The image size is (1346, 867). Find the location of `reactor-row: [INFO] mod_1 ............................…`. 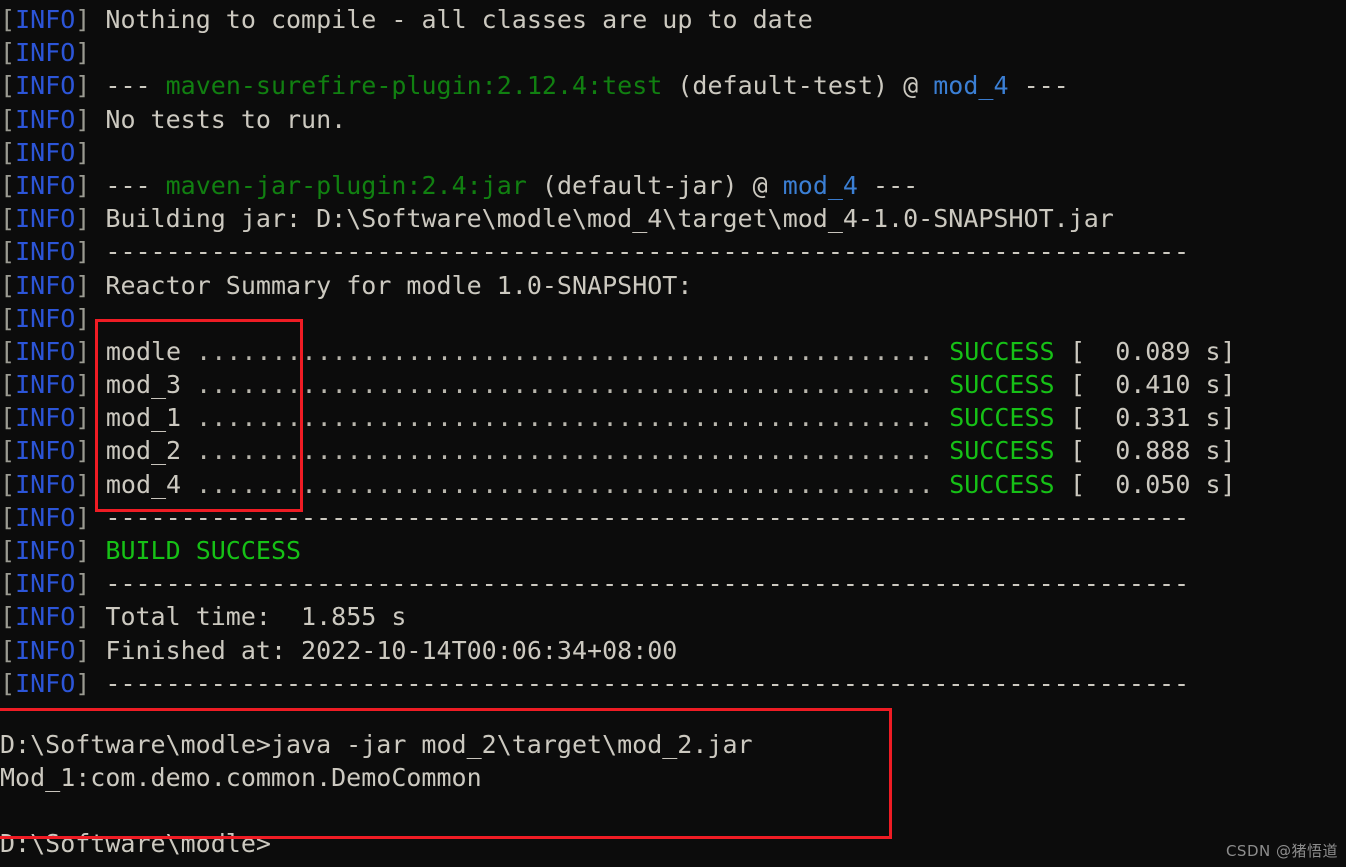

reactor-row: [INFO] mod_1 ............................… is located at coordinates (618, 417).